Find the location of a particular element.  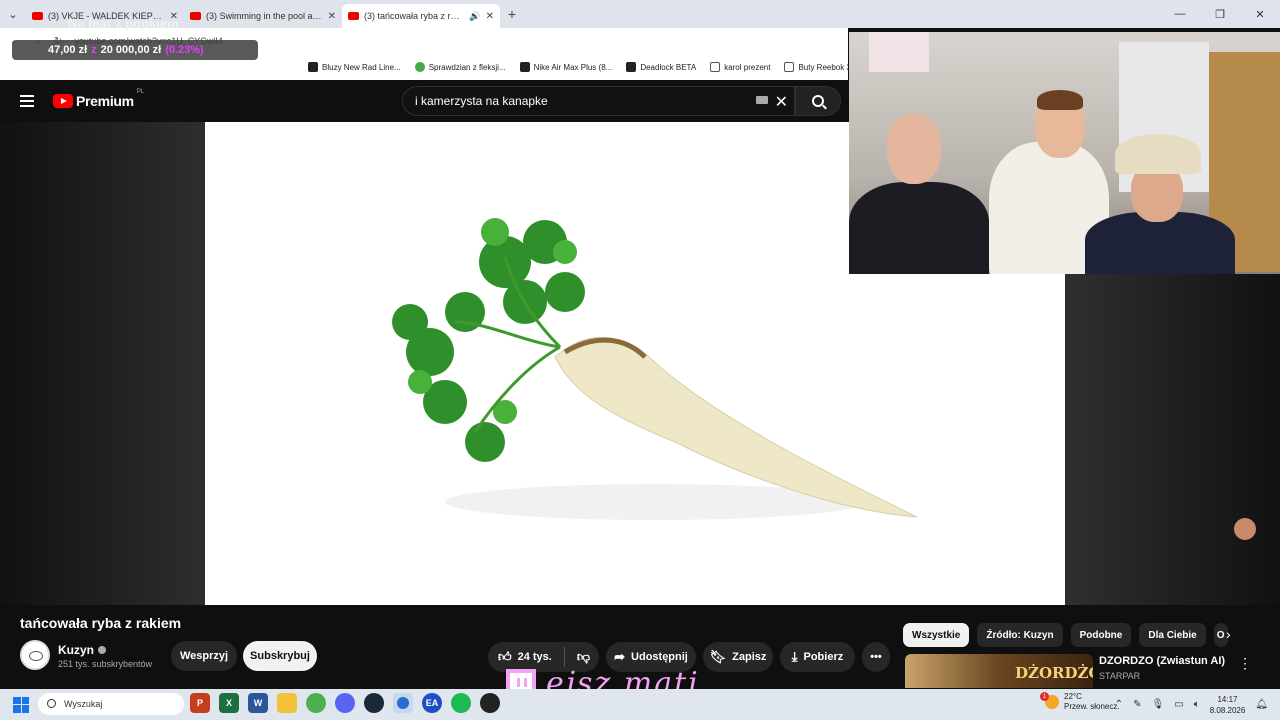

obs-icon is located at coordinates (490, 703).